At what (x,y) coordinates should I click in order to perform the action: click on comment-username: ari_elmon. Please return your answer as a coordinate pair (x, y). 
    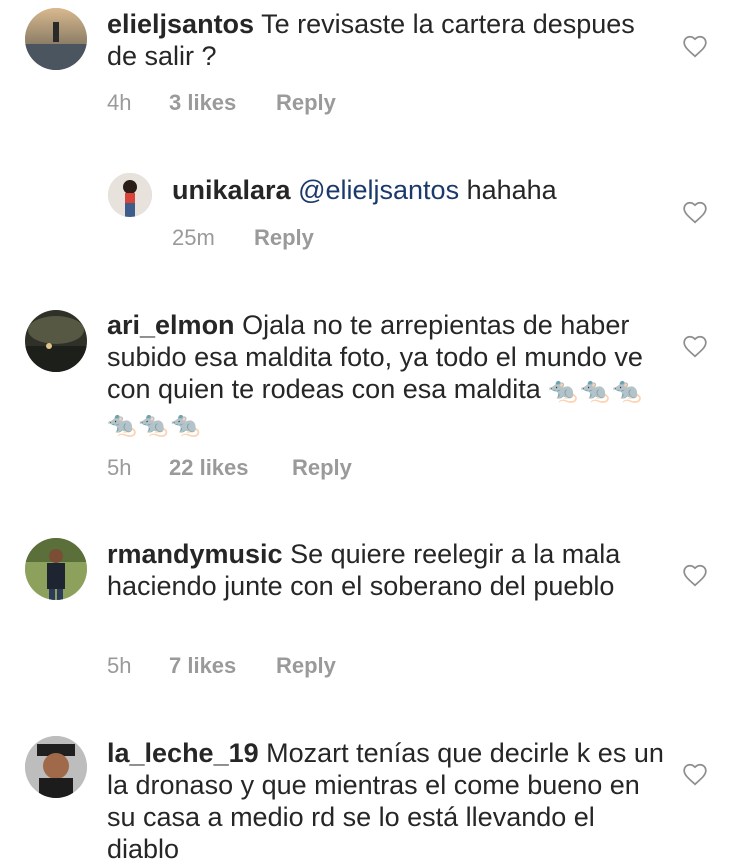
    Looking at the image, I should click on (171, 325).